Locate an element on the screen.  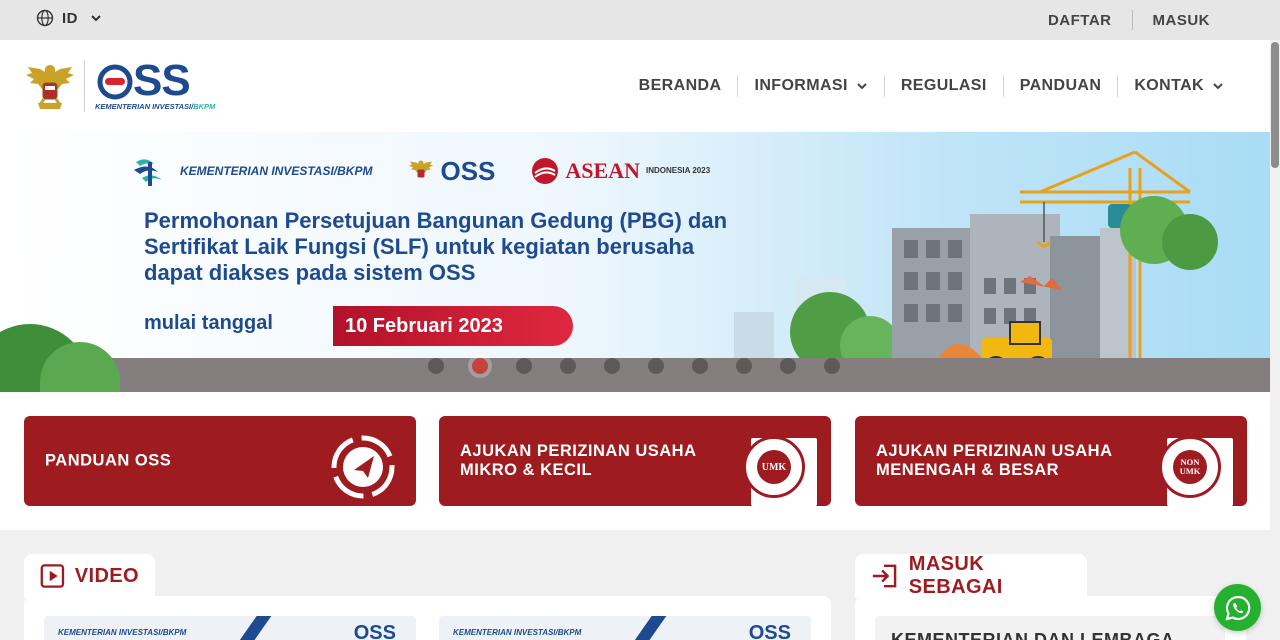
banner-date-prefix: mulai tanggal is located at coordinates (208, 323).